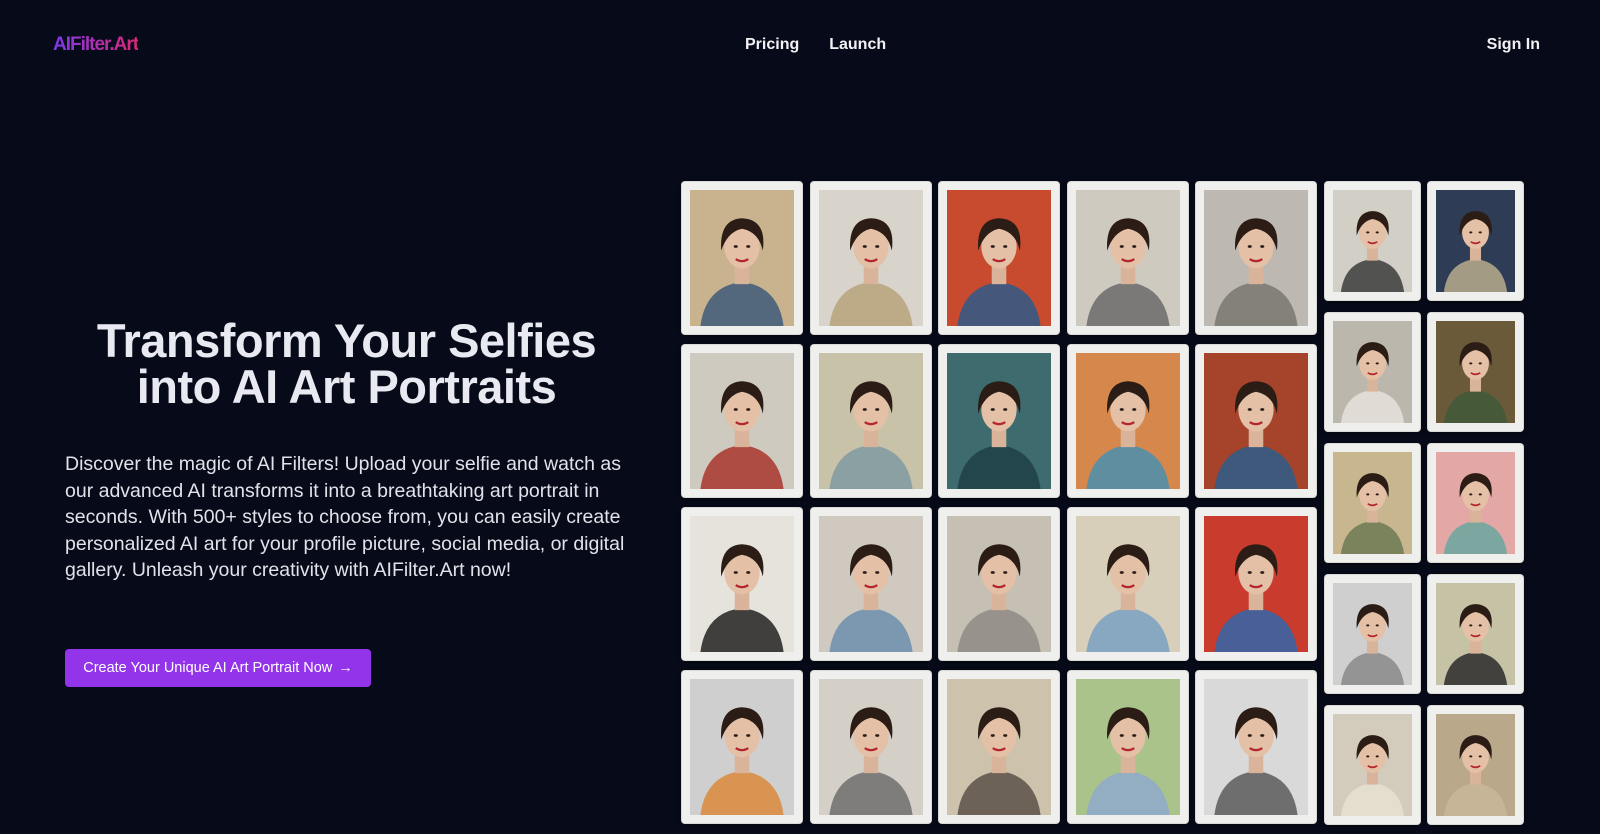 This screenshot has height=834, width=1600. I want to click on main-nav: Pricing Launch, so click(815, 45).